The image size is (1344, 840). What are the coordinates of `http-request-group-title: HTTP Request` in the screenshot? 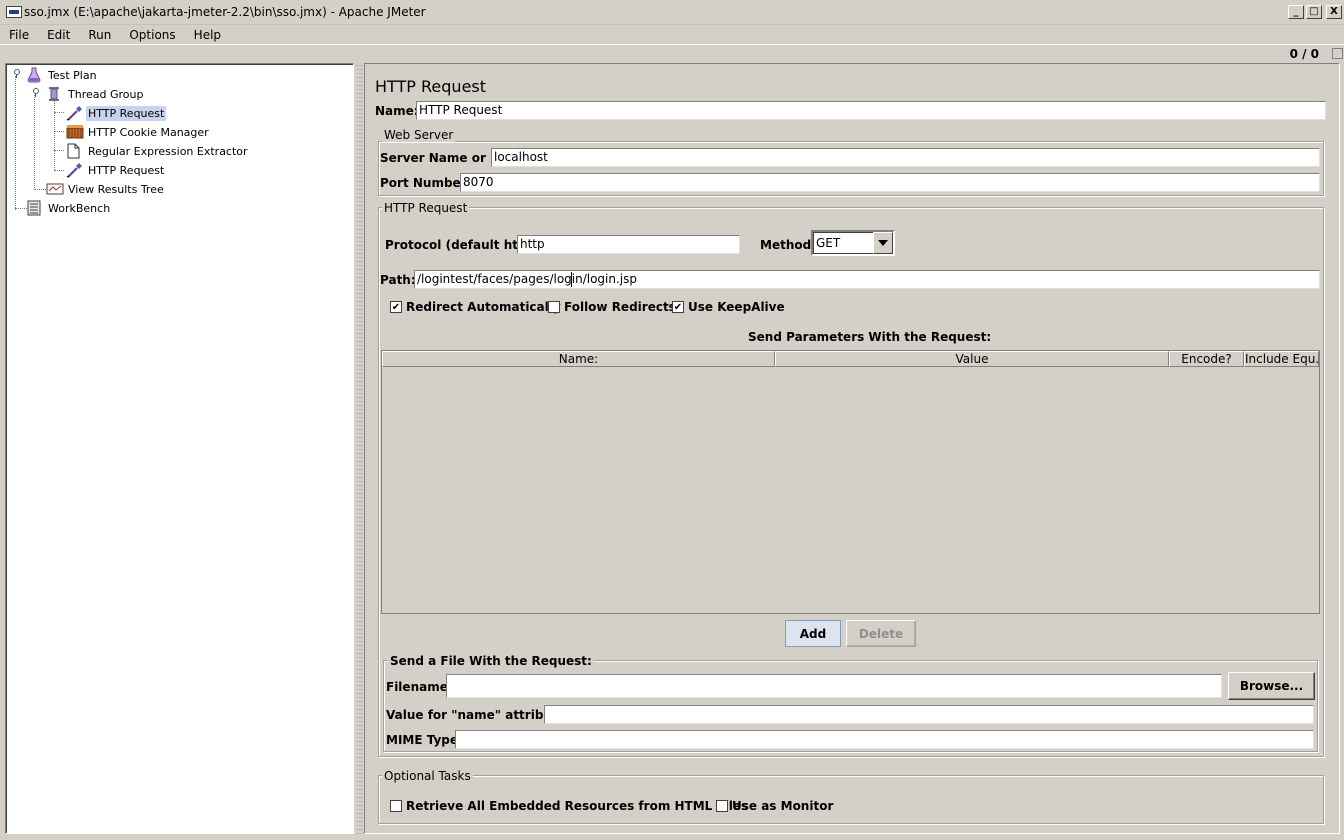 It's located at (426, 208).